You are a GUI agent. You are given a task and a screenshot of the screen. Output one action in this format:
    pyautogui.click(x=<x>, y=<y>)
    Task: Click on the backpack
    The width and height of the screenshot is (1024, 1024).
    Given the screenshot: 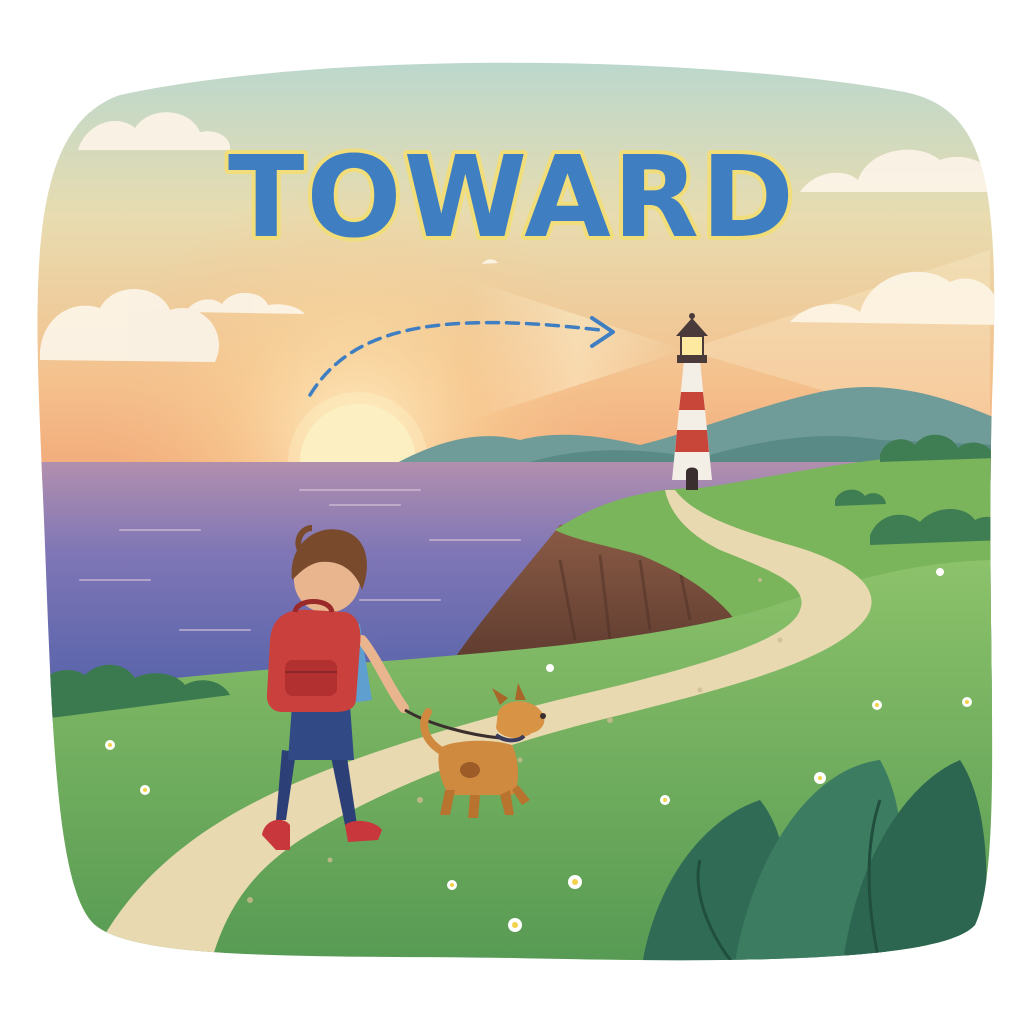 What is the action you would take?
    pyautogui.click(x=313, y=655)
    